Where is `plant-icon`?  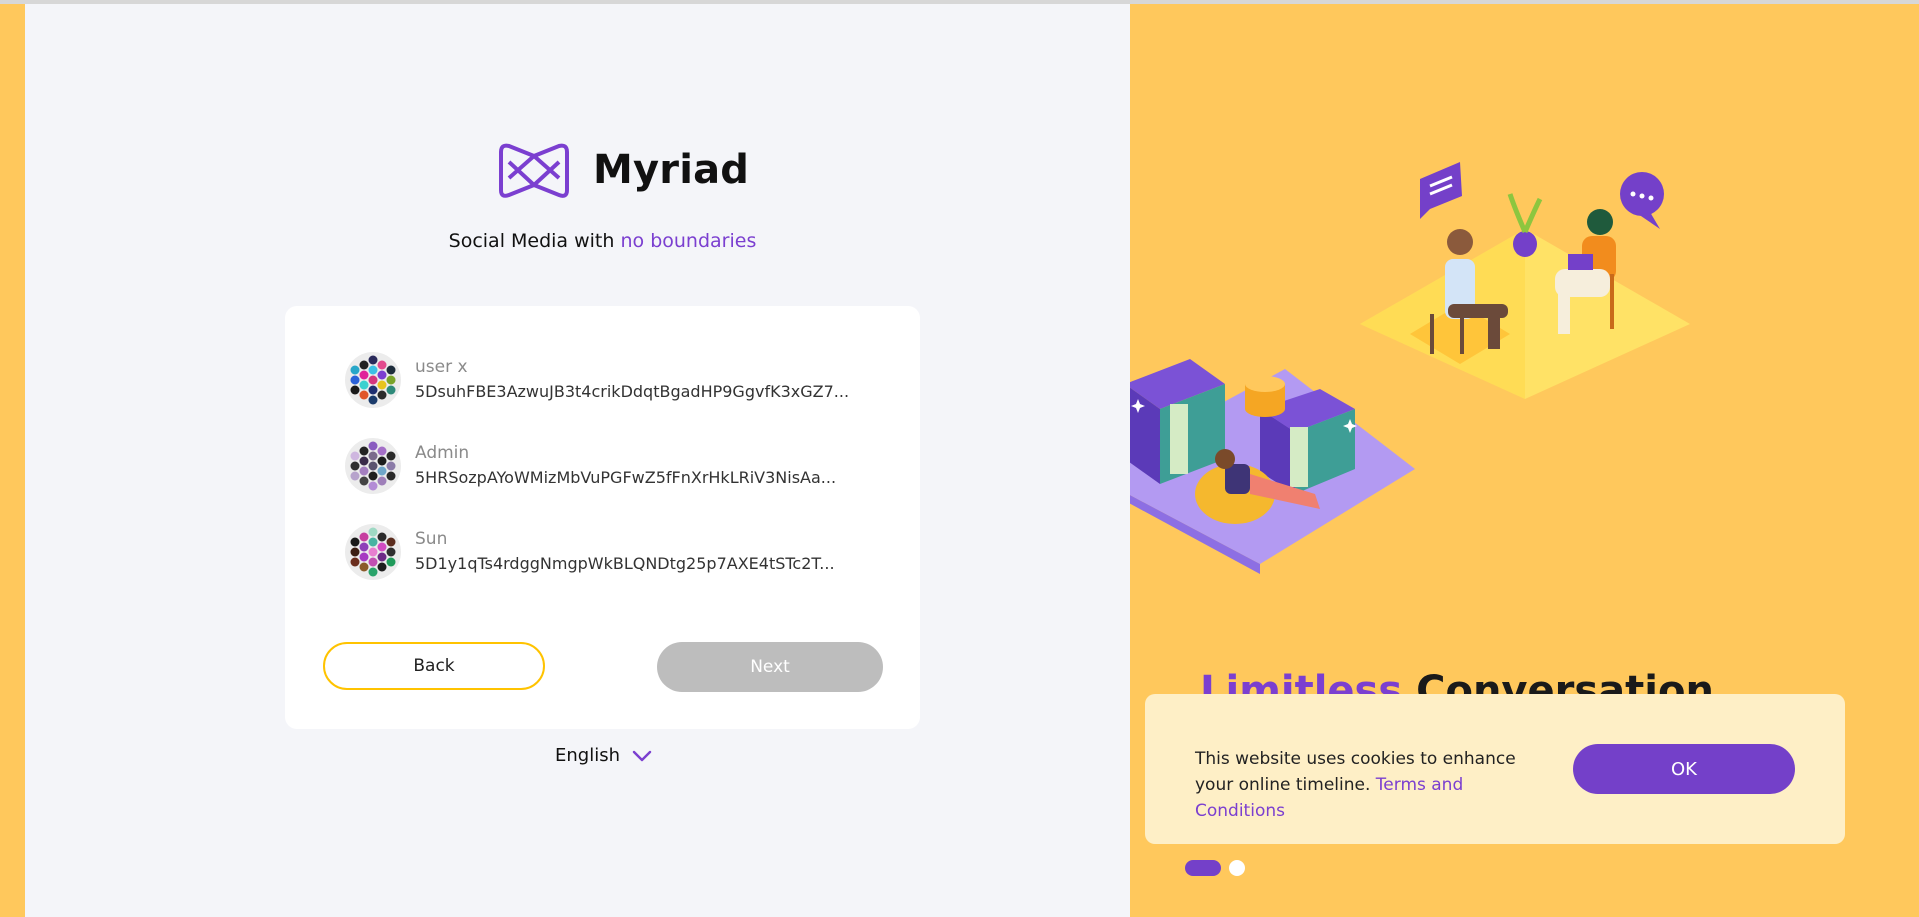 plant-icon is located at coordinates (1525, 225).